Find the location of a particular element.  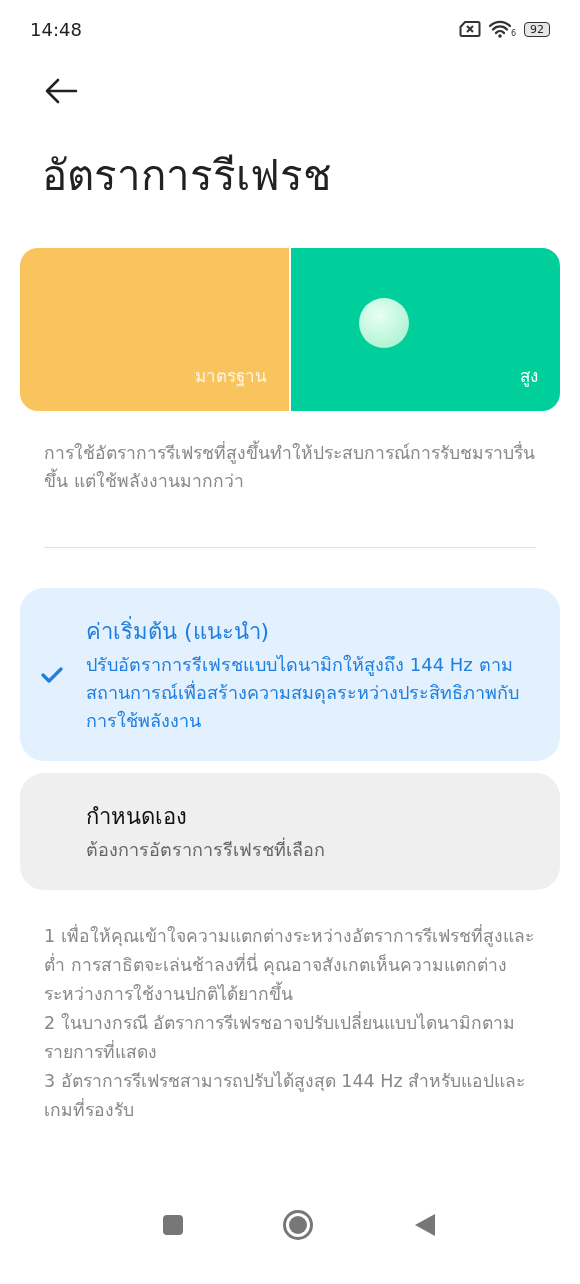

battery-indicator: 92 is located at coordinates (537, 29).